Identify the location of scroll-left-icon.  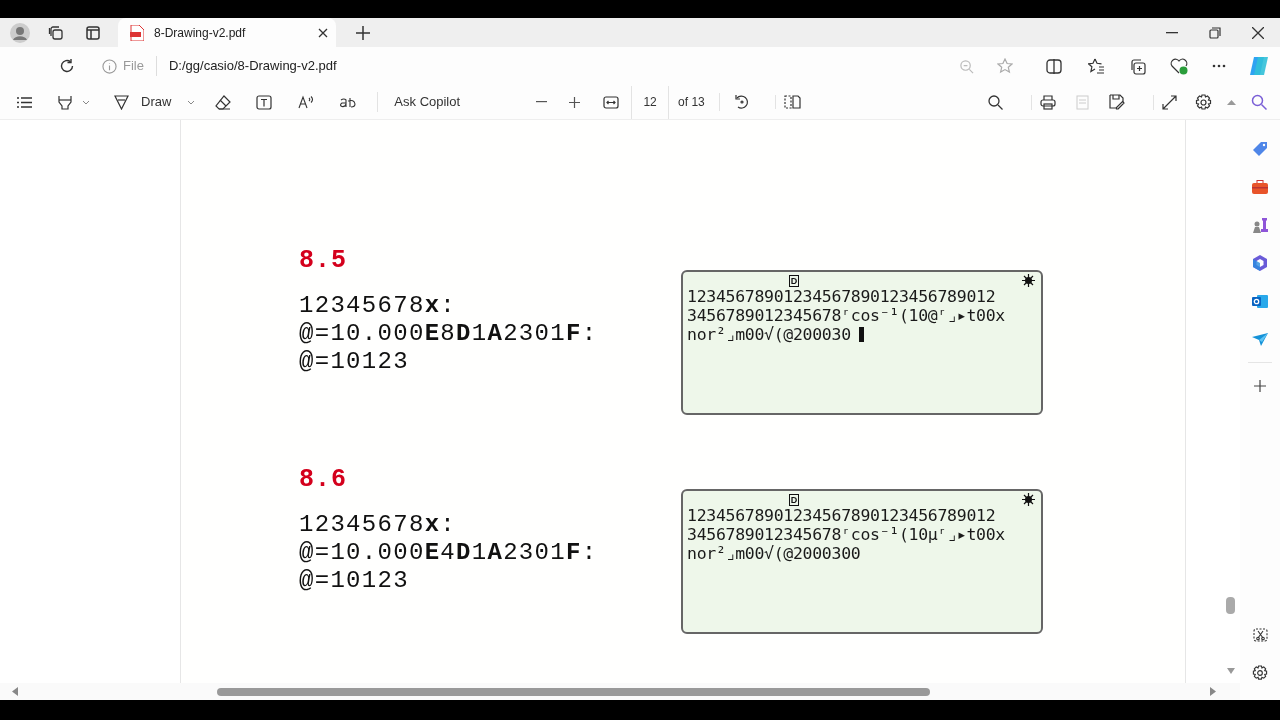
(15, 691).